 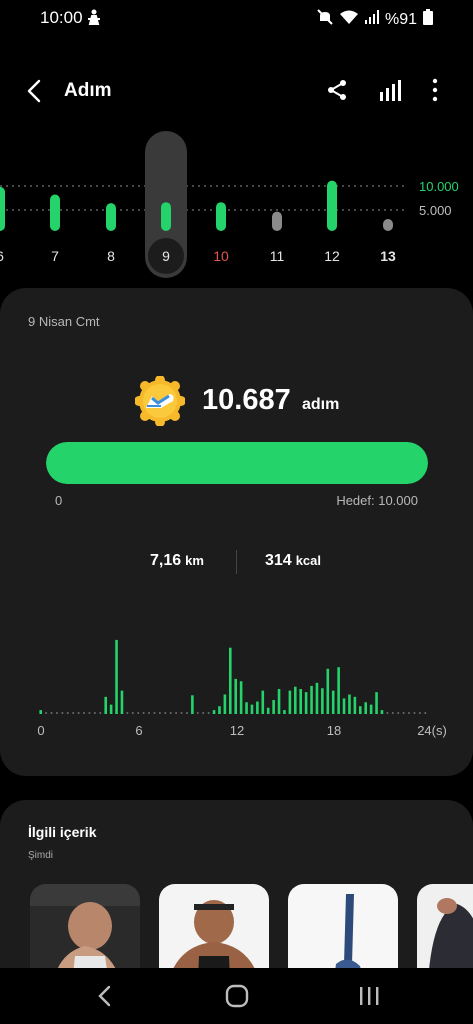 I want to click on summary-date: 9 Nisan Cmt, so click(x=64, y=321).